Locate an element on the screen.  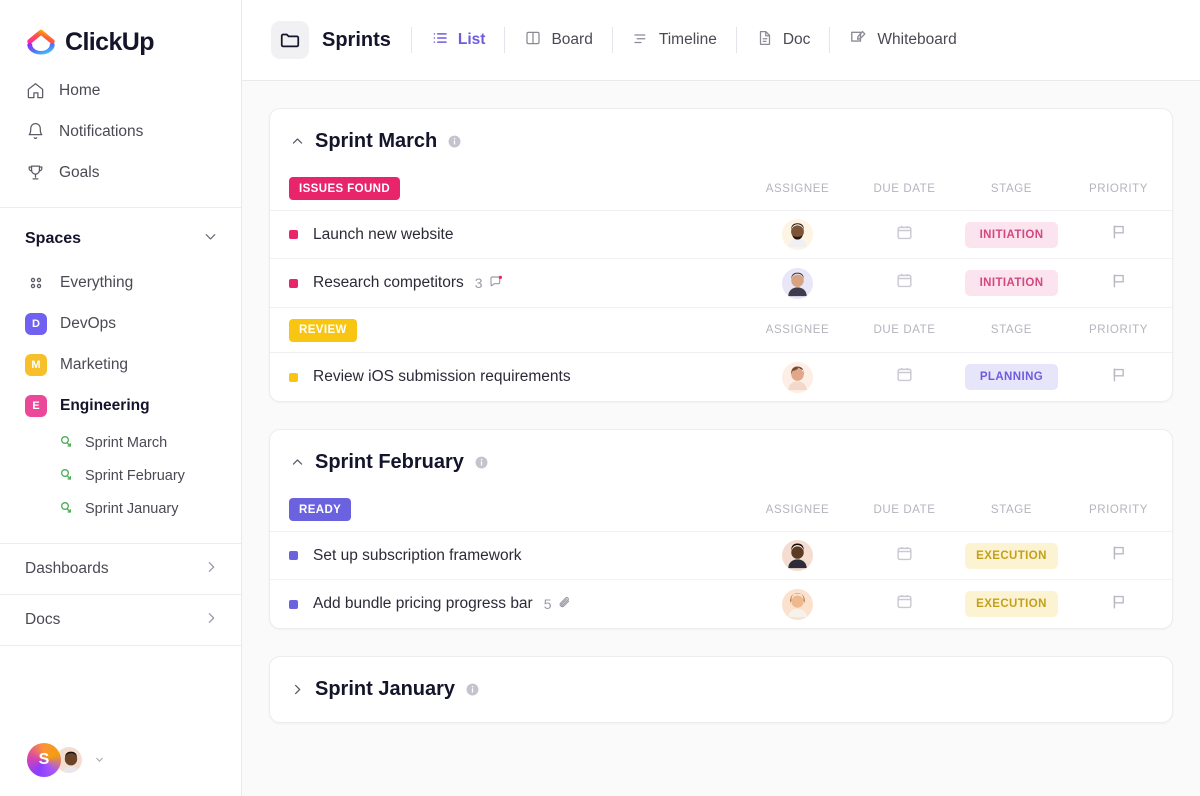
sidebar-item-docs: Docs is located at coordinates (120, 620).